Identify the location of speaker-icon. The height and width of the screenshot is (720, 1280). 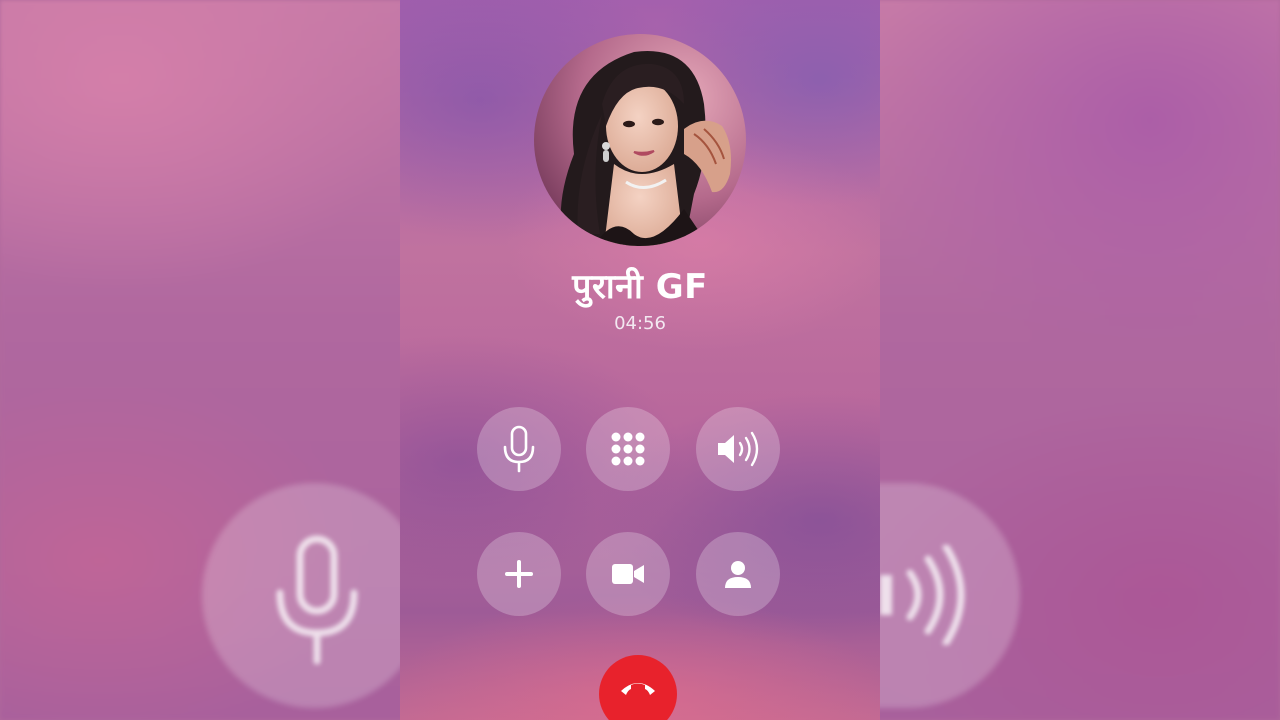
(738, 449).